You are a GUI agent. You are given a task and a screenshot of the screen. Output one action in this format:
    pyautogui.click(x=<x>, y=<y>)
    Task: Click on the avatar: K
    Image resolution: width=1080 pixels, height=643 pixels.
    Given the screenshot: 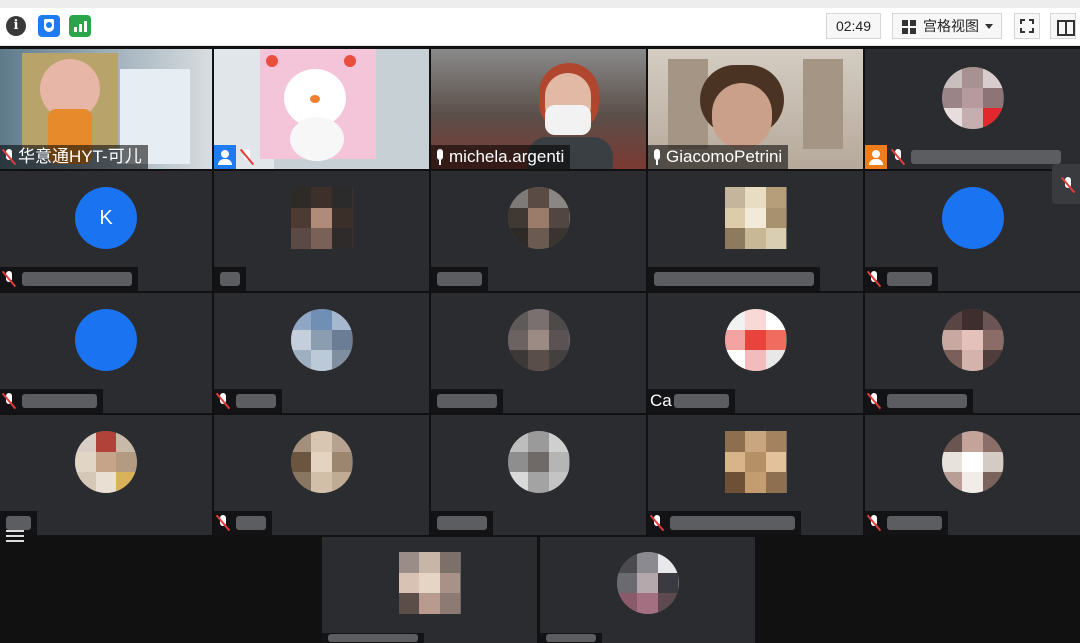 What is the action you would take?
    pyautogui.click(x=106, y=218)
    